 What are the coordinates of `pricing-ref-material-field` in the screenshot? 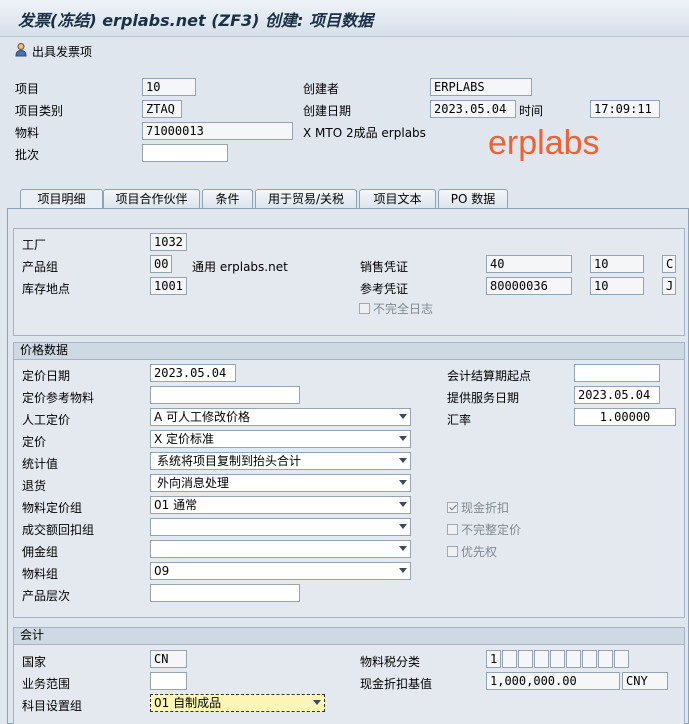 It's located at (225, 395).